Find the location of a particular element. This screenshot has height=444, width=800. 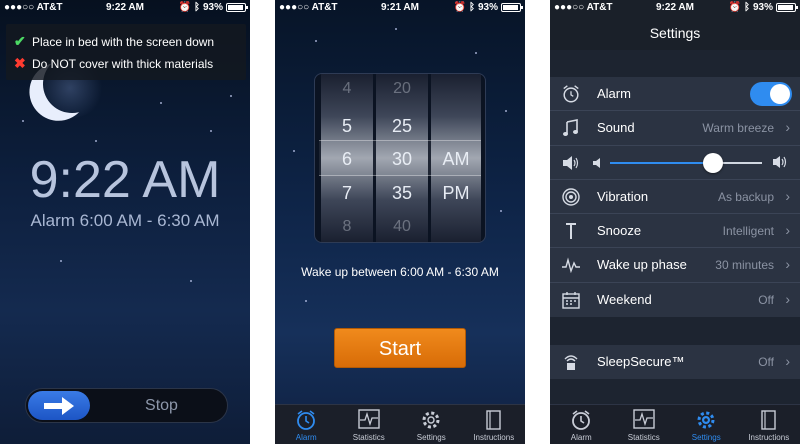

minute-option: 40 is located at coordinates (402, 227).